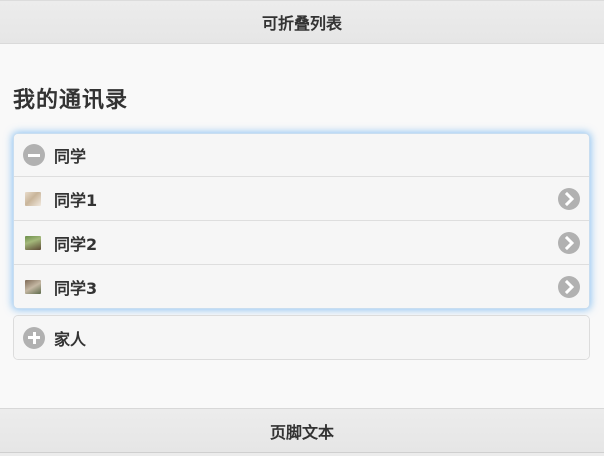 The height and width of the screenshot is (456, 604). I want to click on bottom-edge, so click(302, 454).